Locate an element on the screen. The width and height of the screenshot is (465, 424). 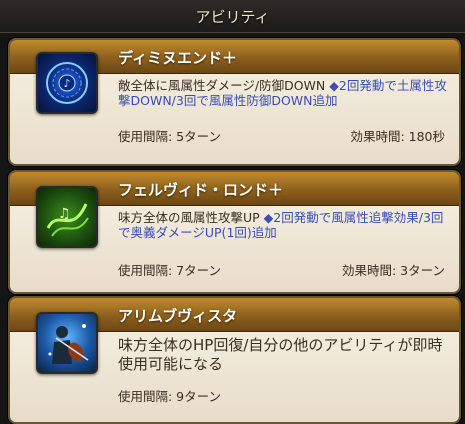
ability-cooldown: 使用間隔: 5ターン is located at coordinates (170, 136).